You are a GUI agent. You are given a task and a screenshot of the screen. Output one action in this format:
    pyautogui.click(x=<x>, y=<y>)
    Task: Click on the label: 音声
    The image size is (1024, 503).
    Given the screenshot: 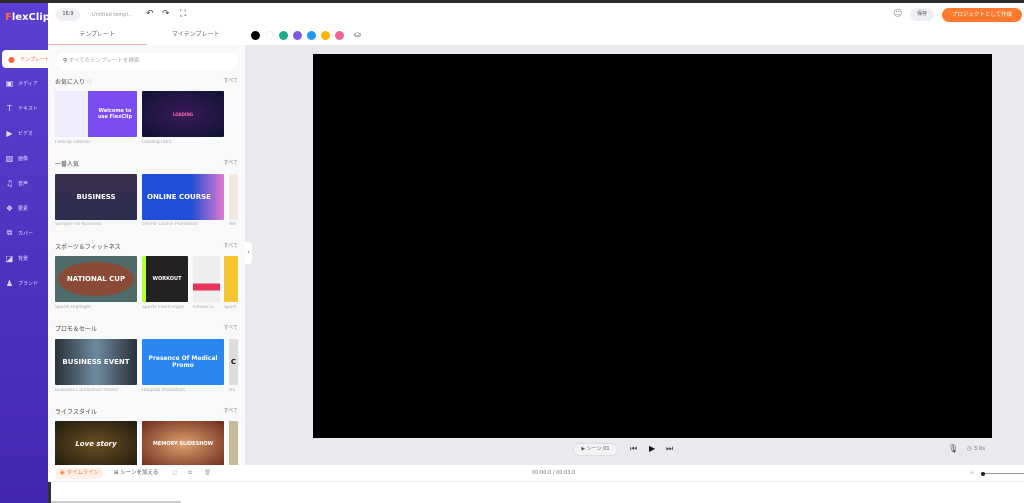 What is the action you would take?
    pyautogui.click(x=23, y=183)
    